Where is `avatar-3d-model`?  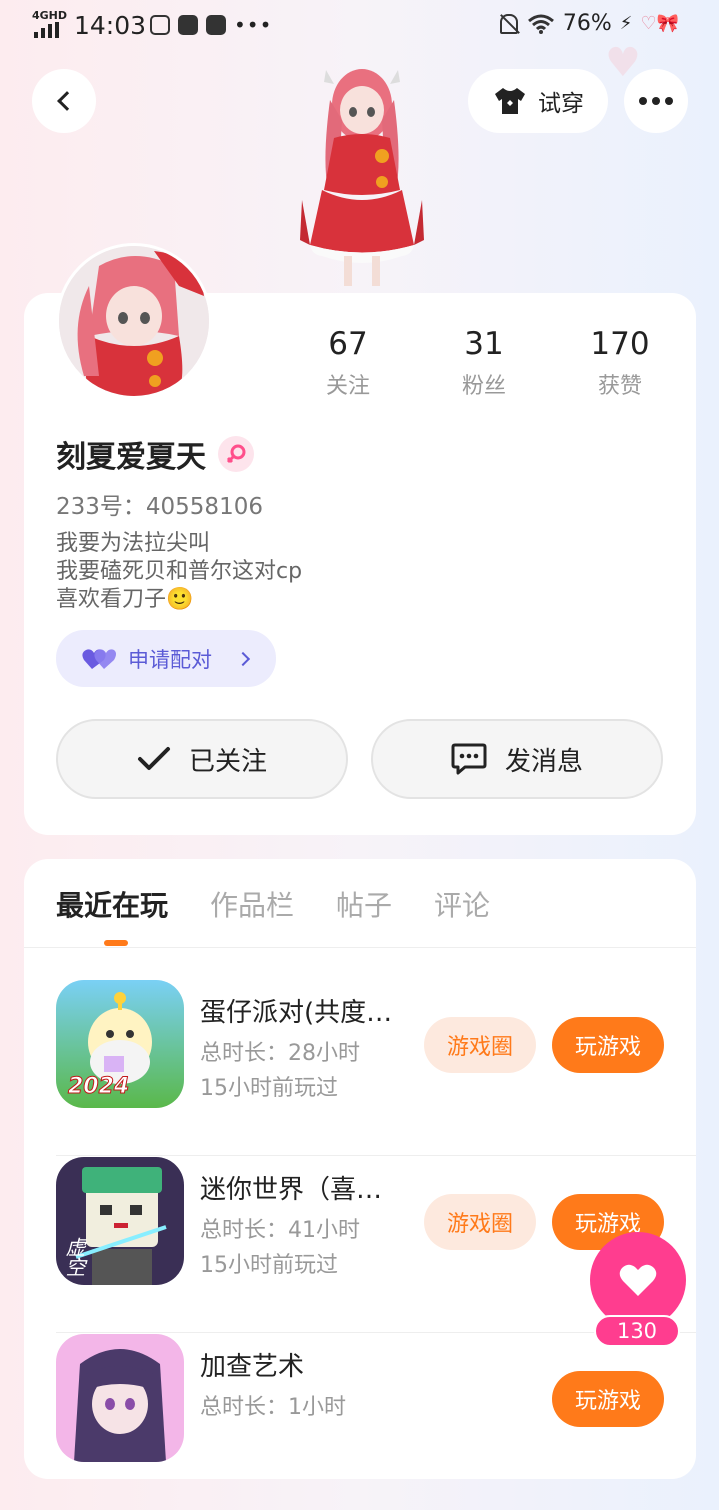 avatar-3d-model is located at coordinates (362, 177).